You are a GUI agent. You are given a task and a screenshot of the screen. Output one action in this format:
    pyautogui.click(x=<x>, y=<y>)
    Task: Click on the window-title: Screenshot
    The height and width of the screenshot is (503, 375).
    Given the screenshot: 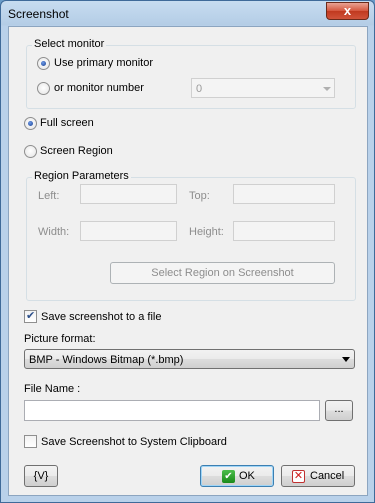 What is the action you would take?
    pyautogui.click(x=38, y=14)
    